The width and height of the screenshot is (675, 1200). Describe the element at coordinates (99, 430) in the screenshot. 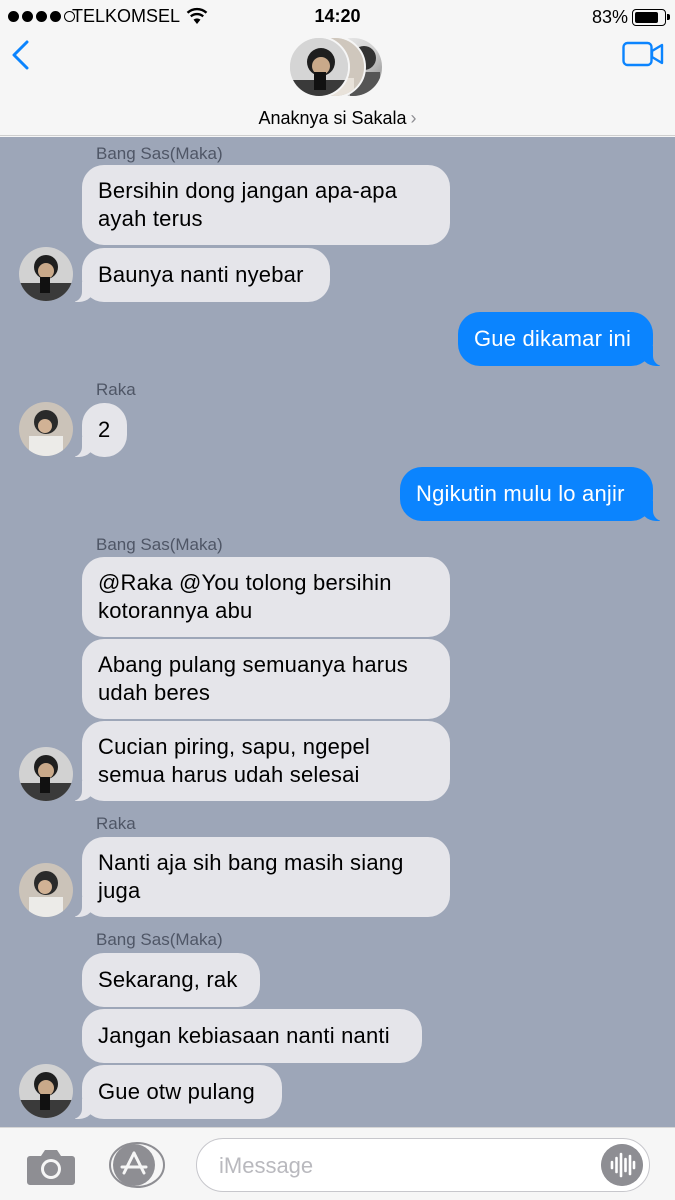

I see `message-bubble-incoming: 2` at that location.